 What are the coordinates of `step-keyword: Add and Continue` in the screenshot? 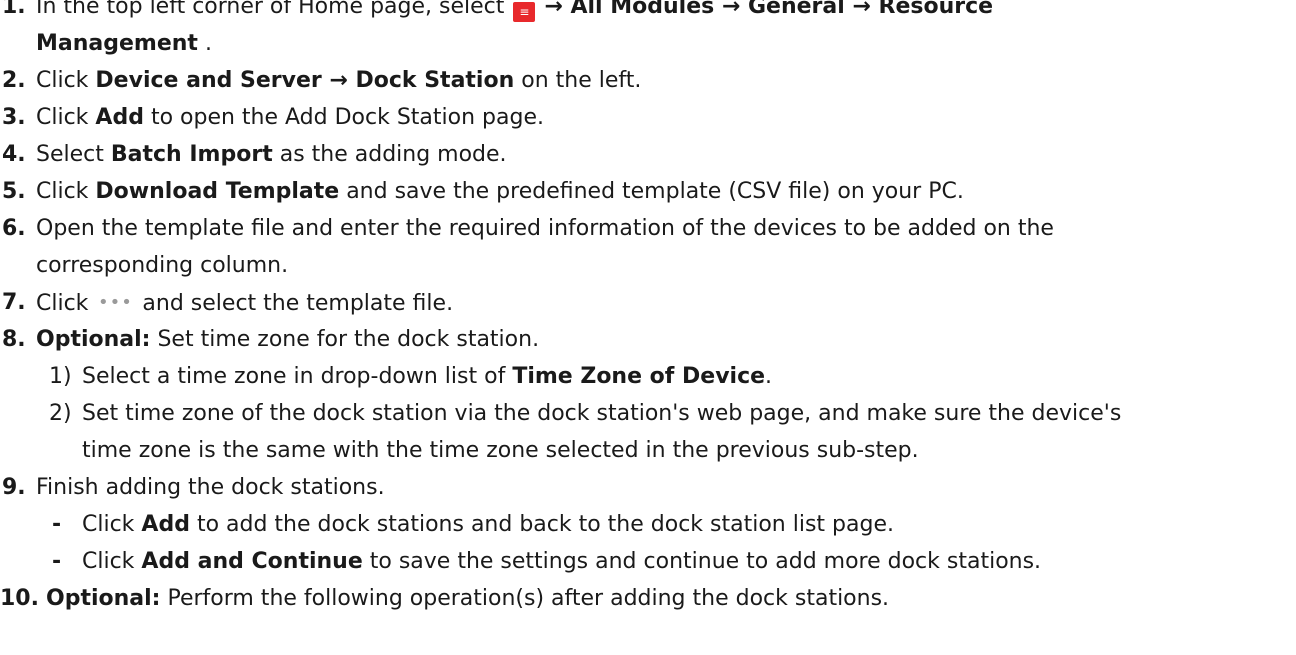 It's located at (252, 561).